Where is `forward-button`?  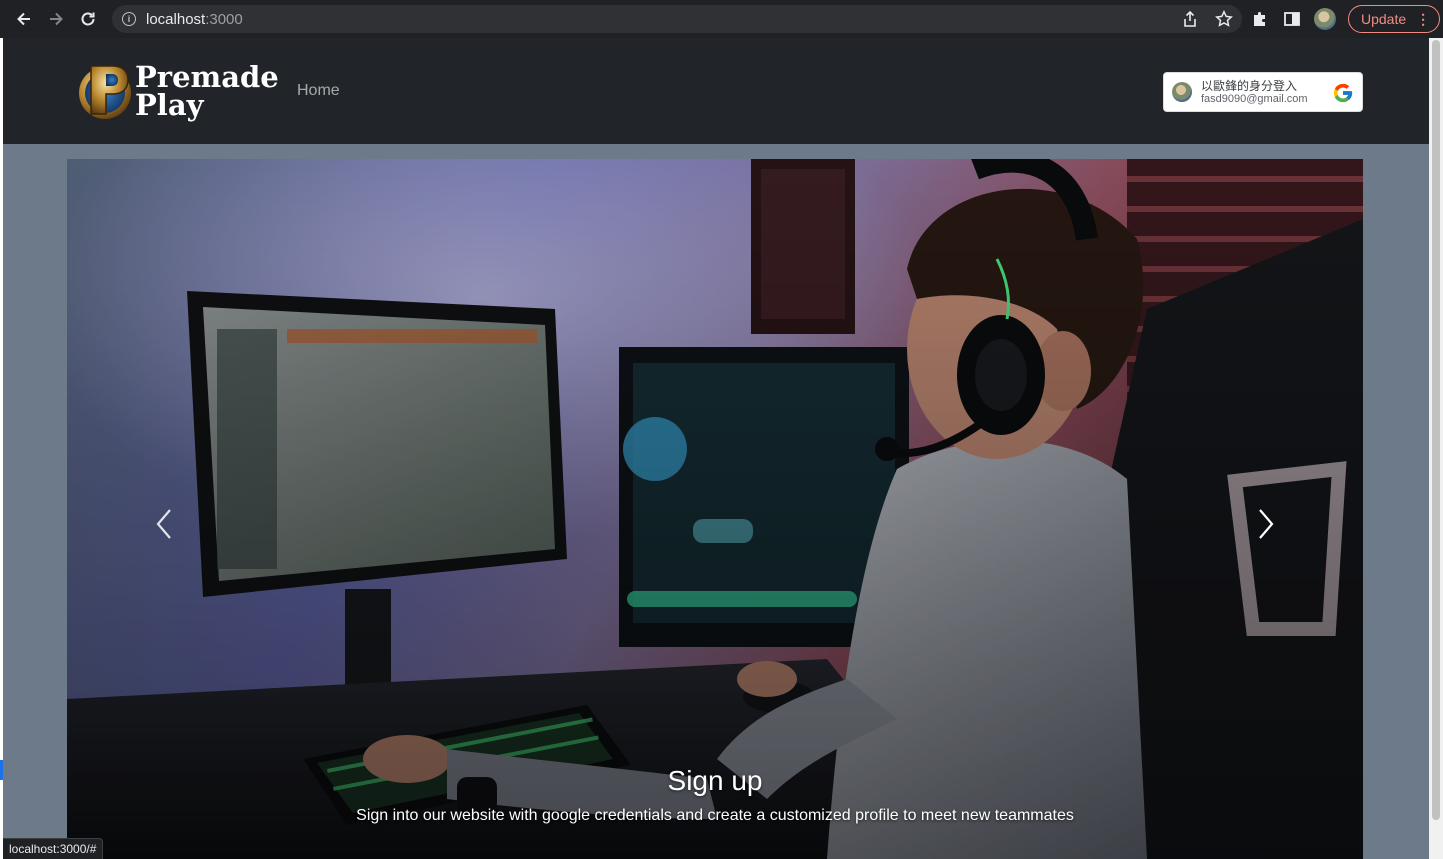
forward-button is located at coordinates (56, 19).